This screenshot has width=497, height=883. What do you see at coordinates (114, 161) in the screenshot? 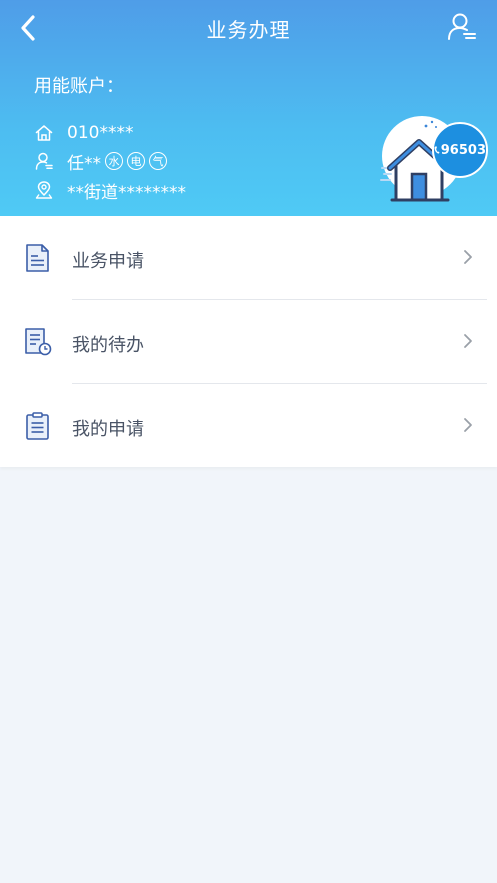
I see `water-badge: 水` at bounding box center [114, 161].